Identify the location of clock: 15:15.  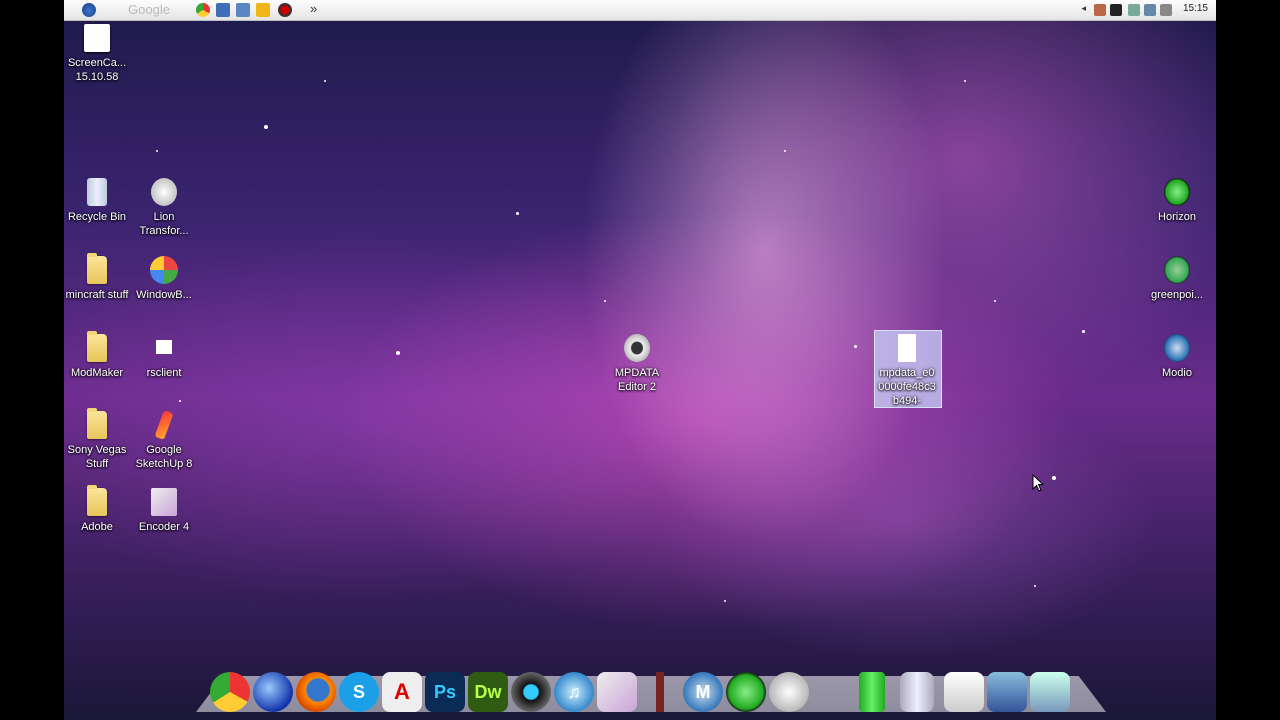
(1195, 8).